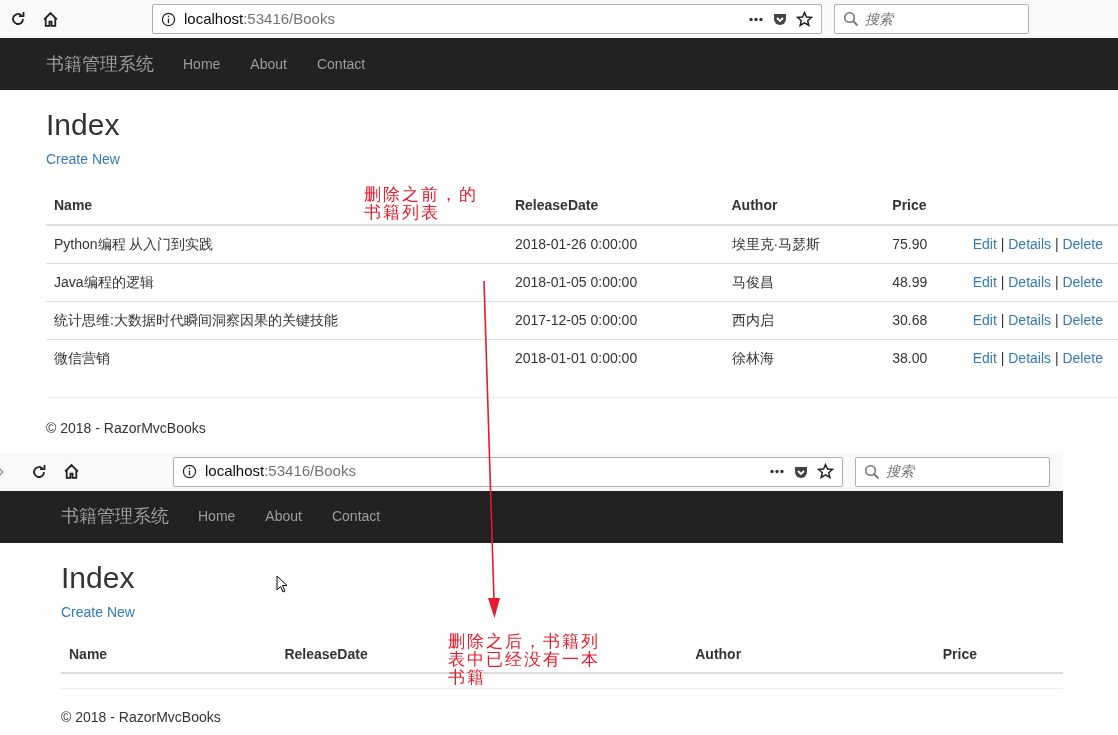 The image size is (1118, 735). What do you see at coordinates (804, 244) in the screenshot?
I see `table-cell: 埃里克·马瑟斯` at bounding box center [804, 244].